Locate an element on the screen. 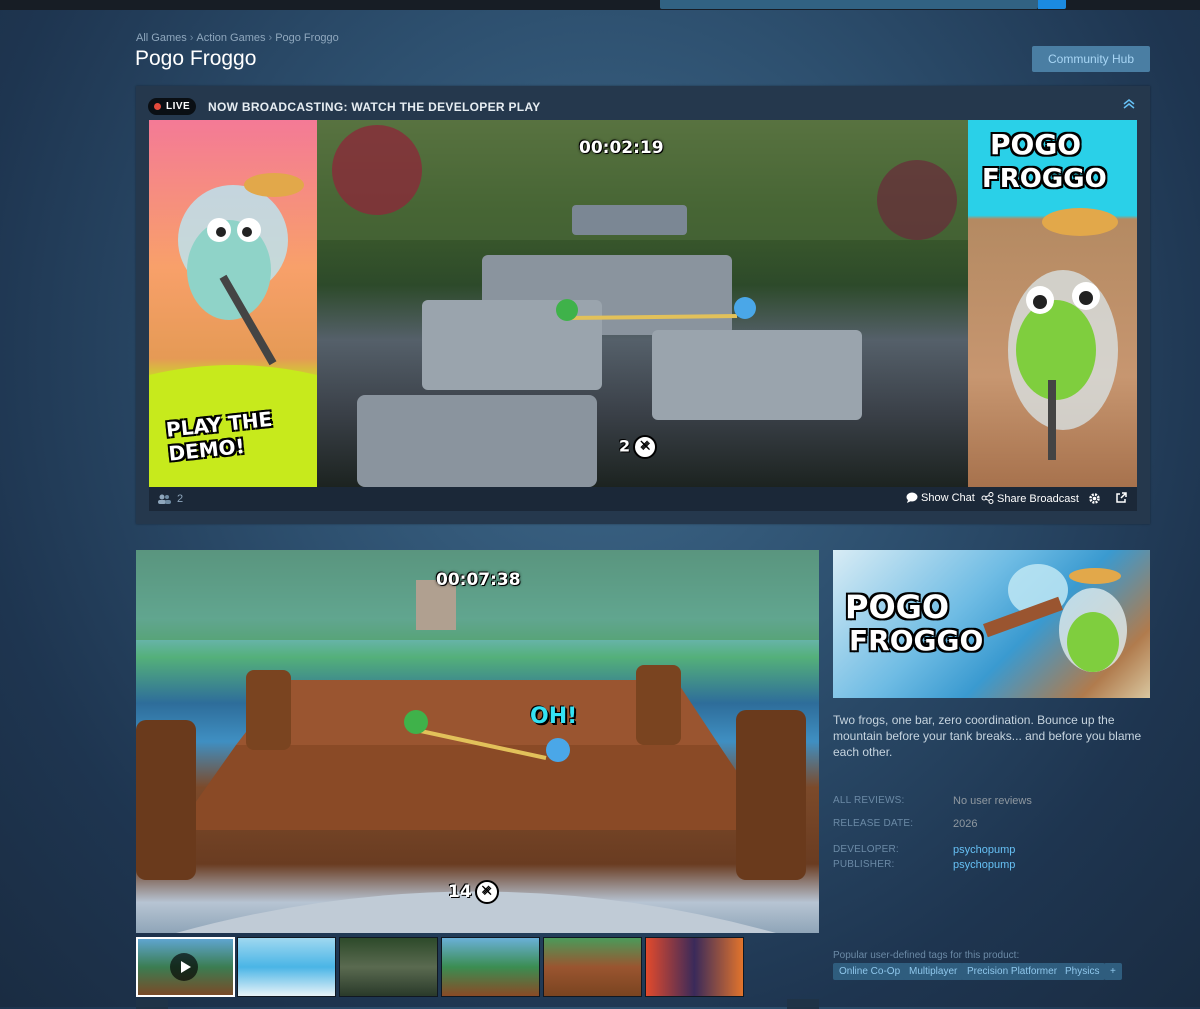  game-counter: 2 ✕ is located at coordinates (638, 447).